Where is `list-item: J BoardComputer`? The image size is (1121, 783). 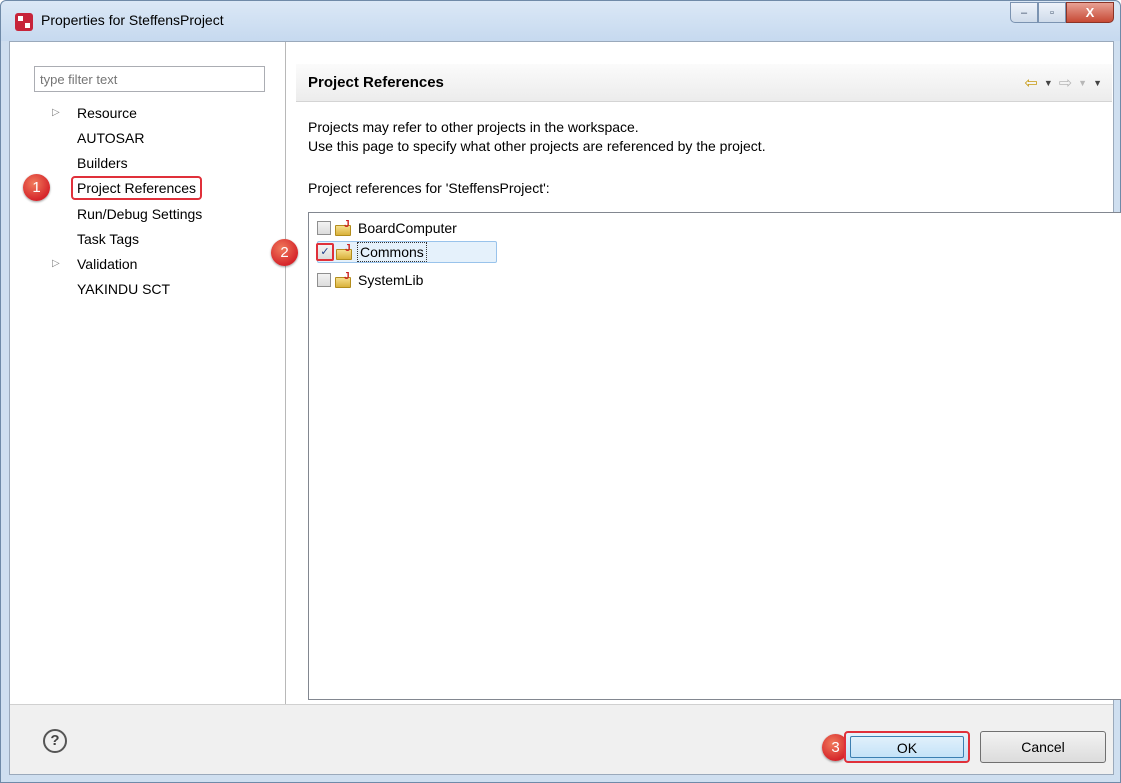 list-item: J BoardComputer is located at coordinates (388, 228).